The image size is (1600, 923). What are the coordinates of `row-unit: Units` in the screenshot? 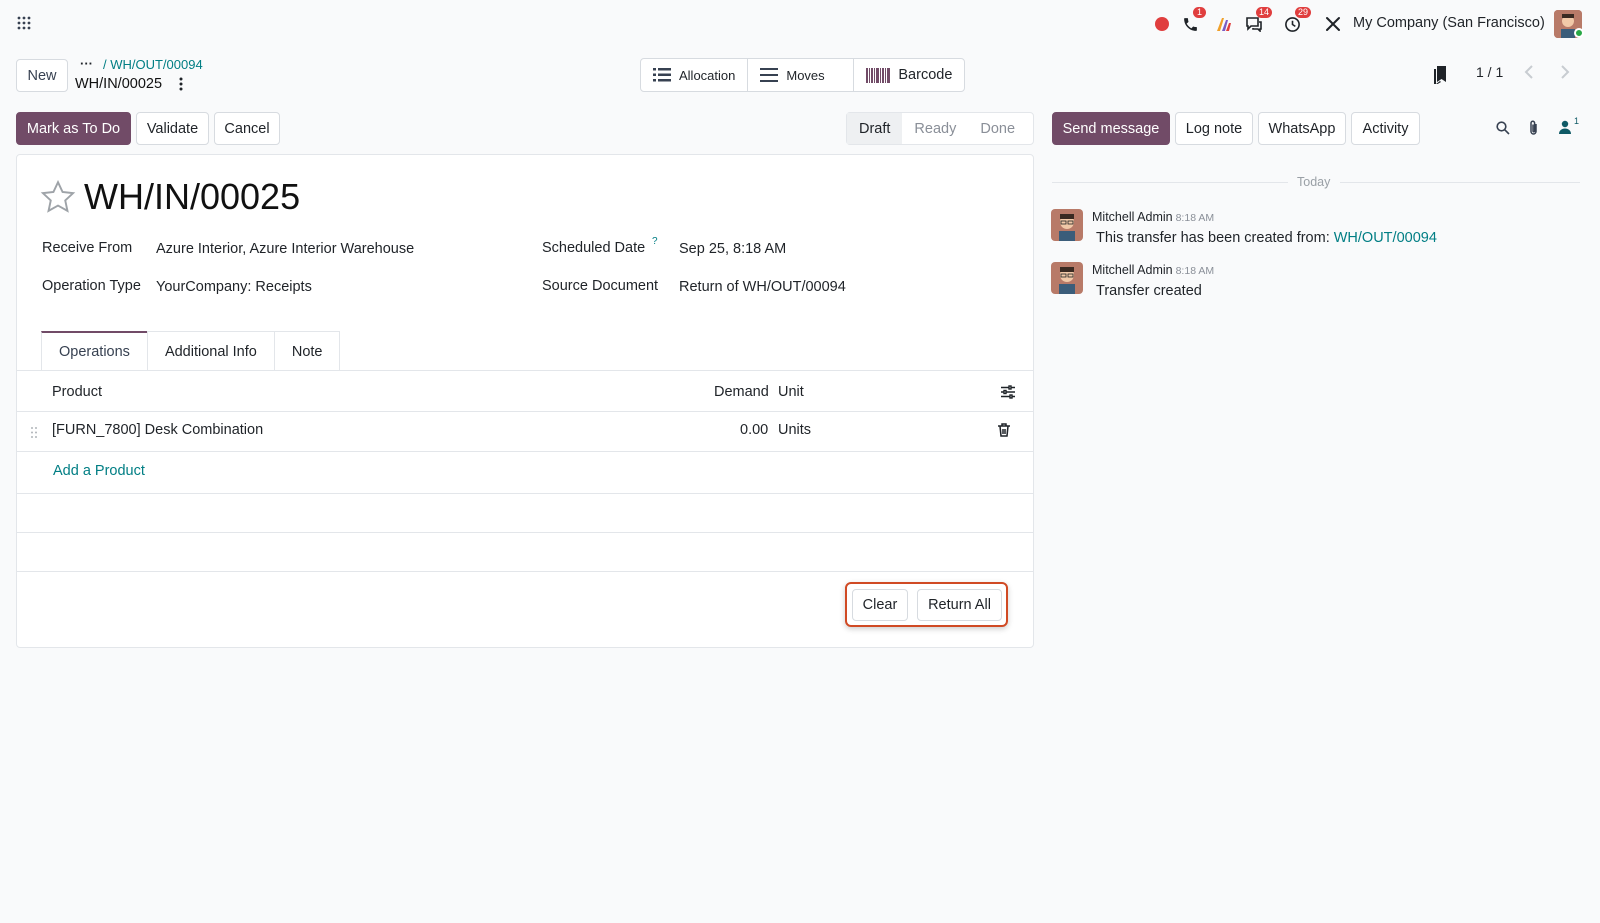 It's located at (794, 430).